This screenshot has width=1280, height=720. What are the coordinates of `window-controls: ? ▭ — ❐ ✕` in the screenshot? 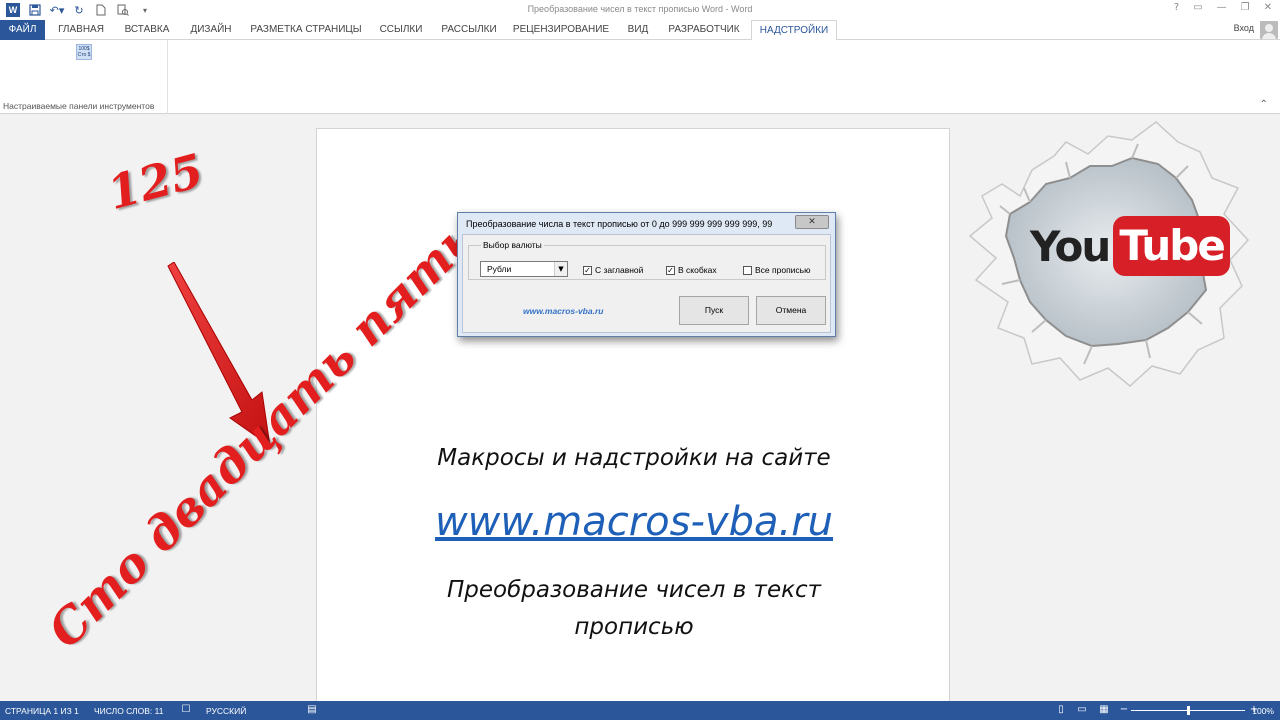 It's located at (1223, 7).